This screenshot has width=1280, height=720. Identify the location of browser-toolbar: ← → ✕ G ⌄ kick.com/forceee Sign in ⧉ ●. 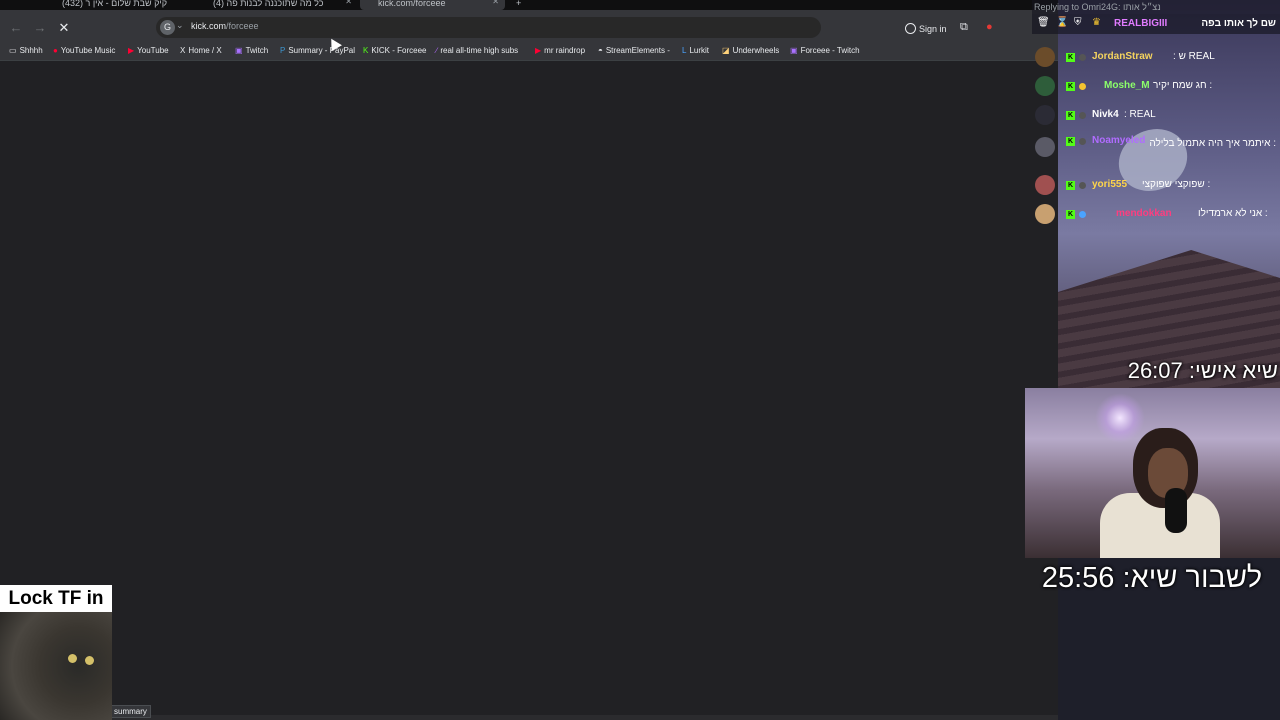
(529, 27).